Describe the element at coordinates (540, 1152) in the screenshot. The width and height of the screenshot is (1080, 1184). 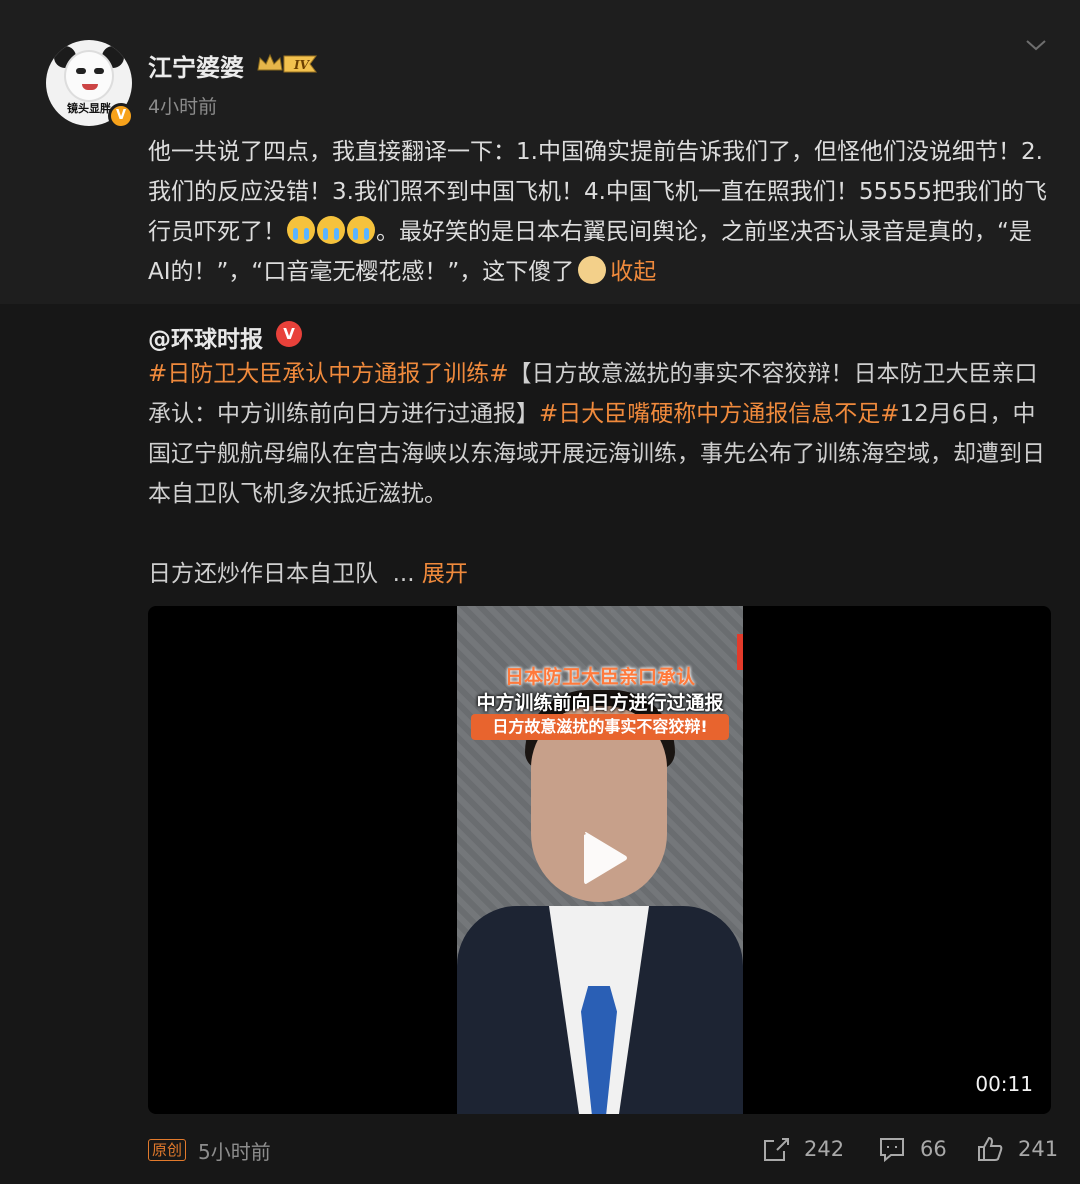
I see `post-footer: 原创 5小时前 242 66 241` at that location.